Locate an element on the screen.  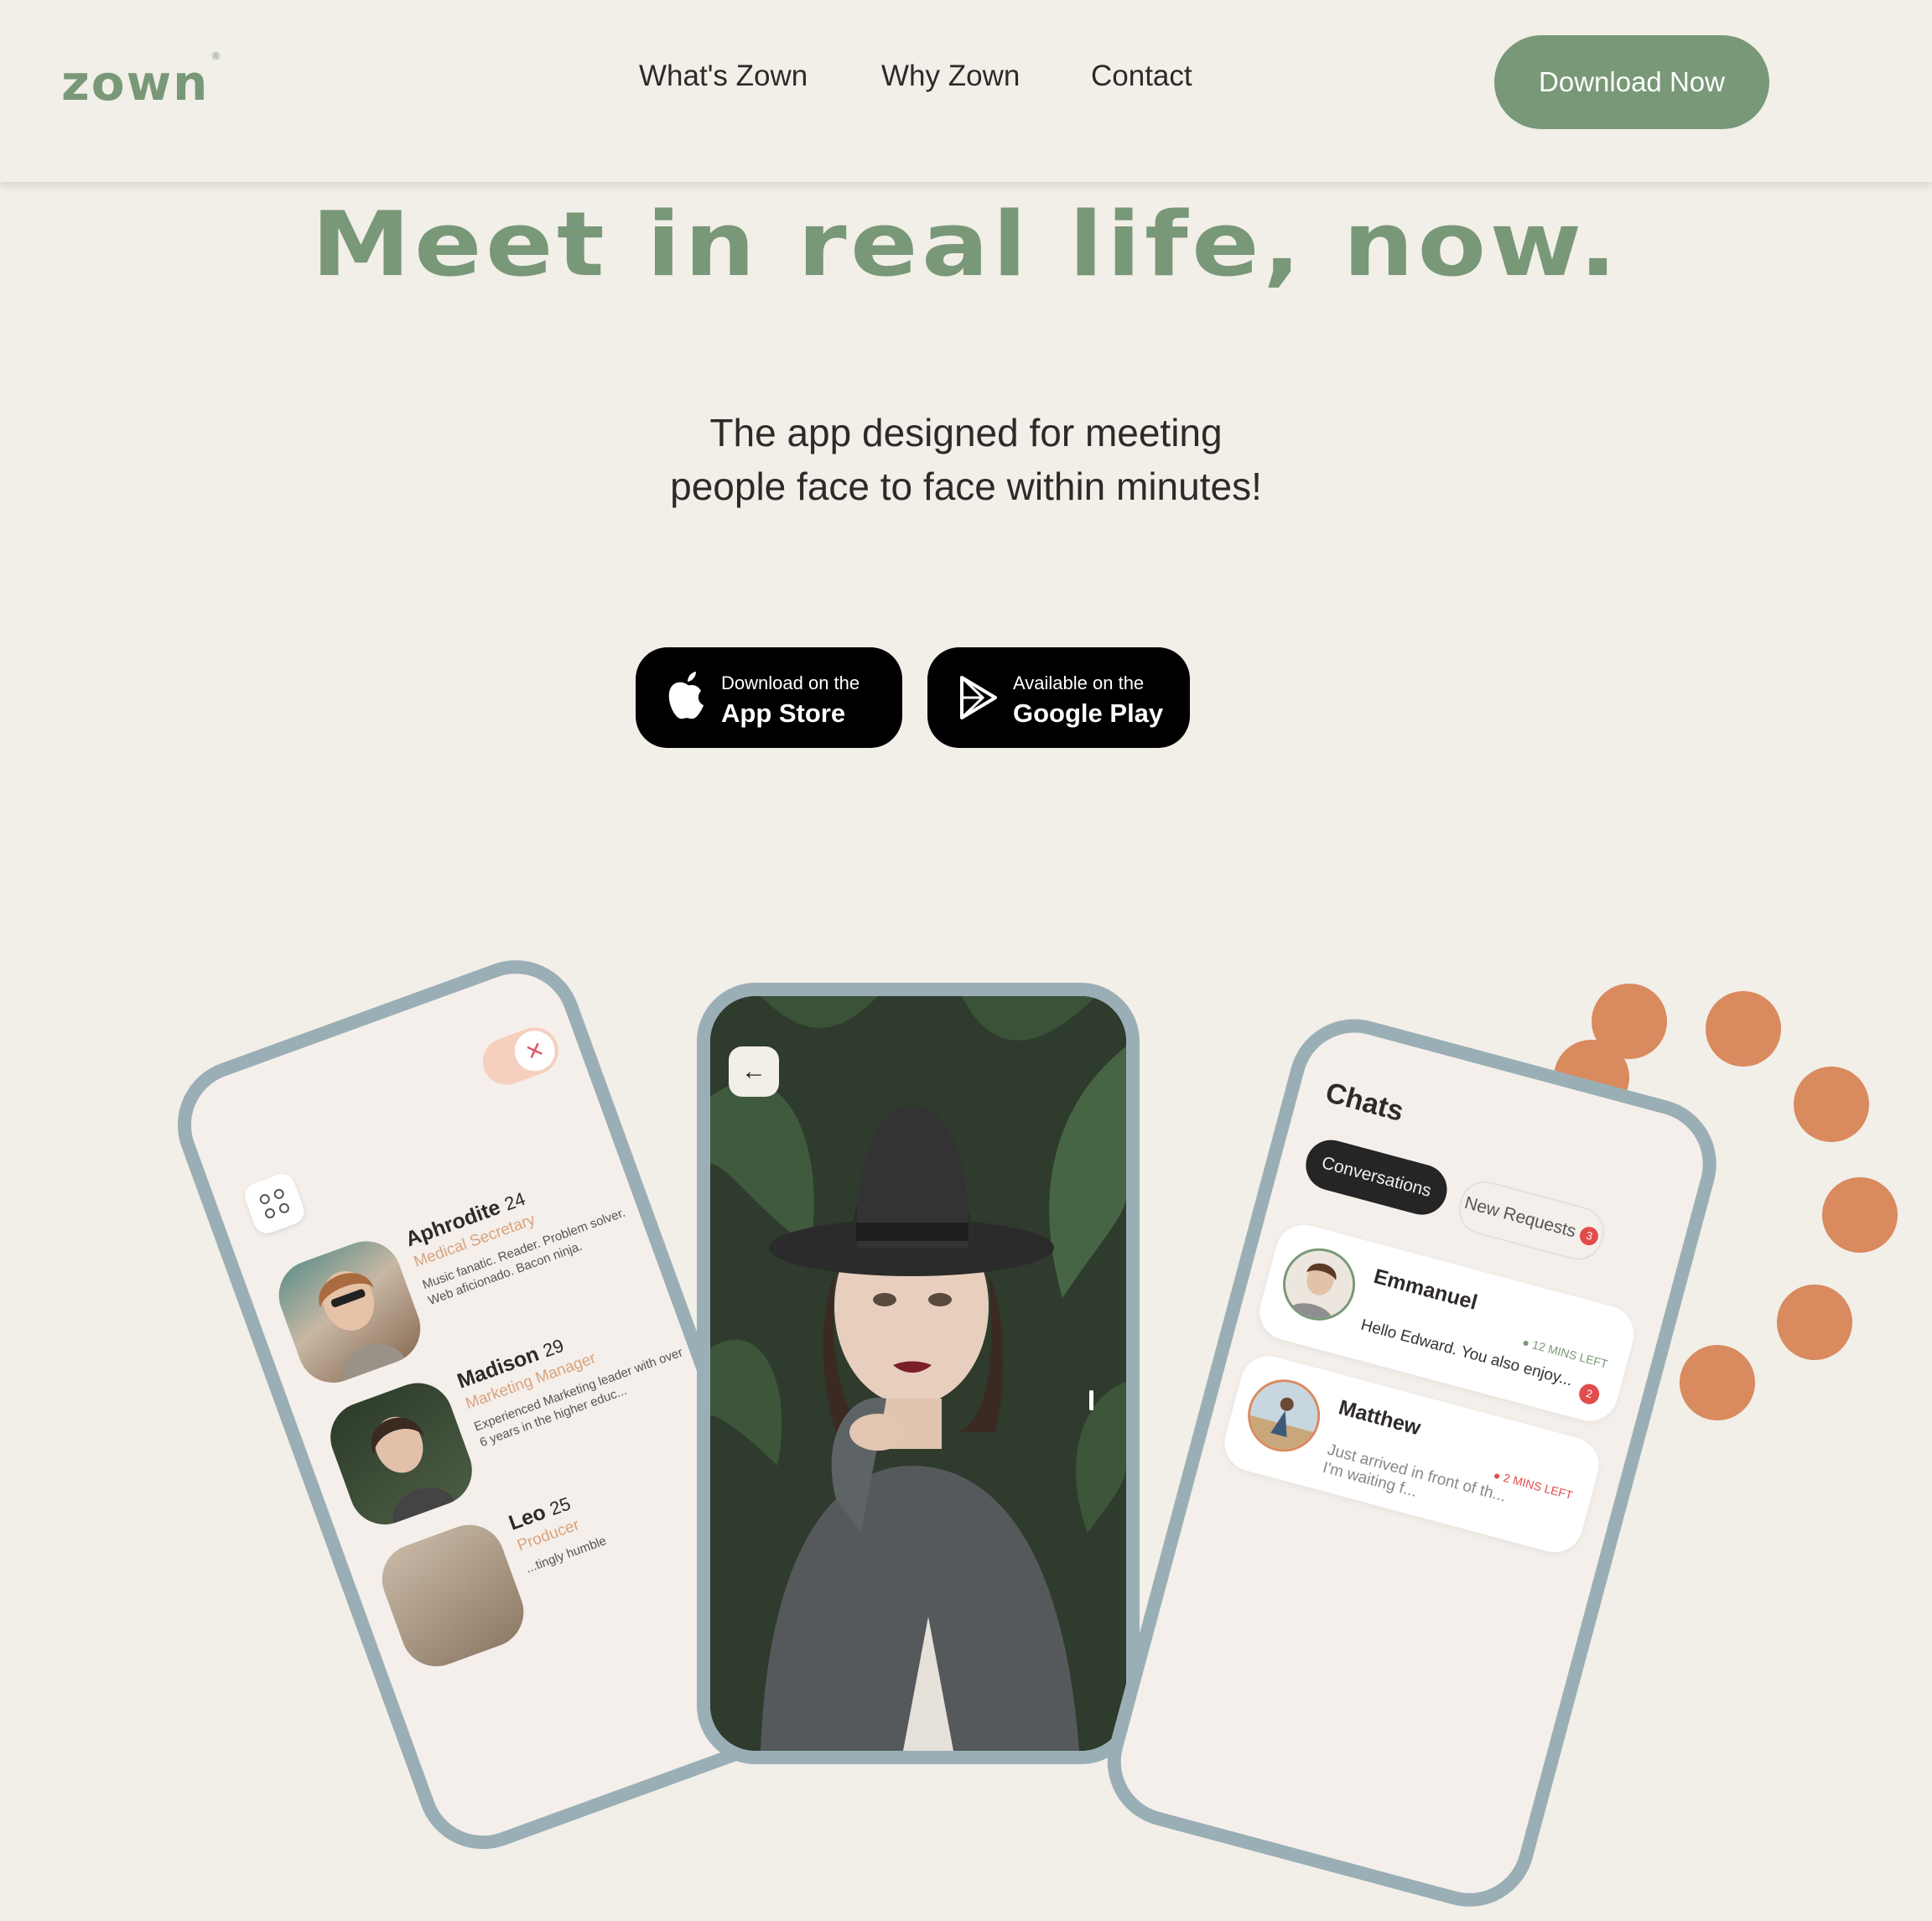
phone-mockup-photo: ← is located at coordinates (918, 1373).